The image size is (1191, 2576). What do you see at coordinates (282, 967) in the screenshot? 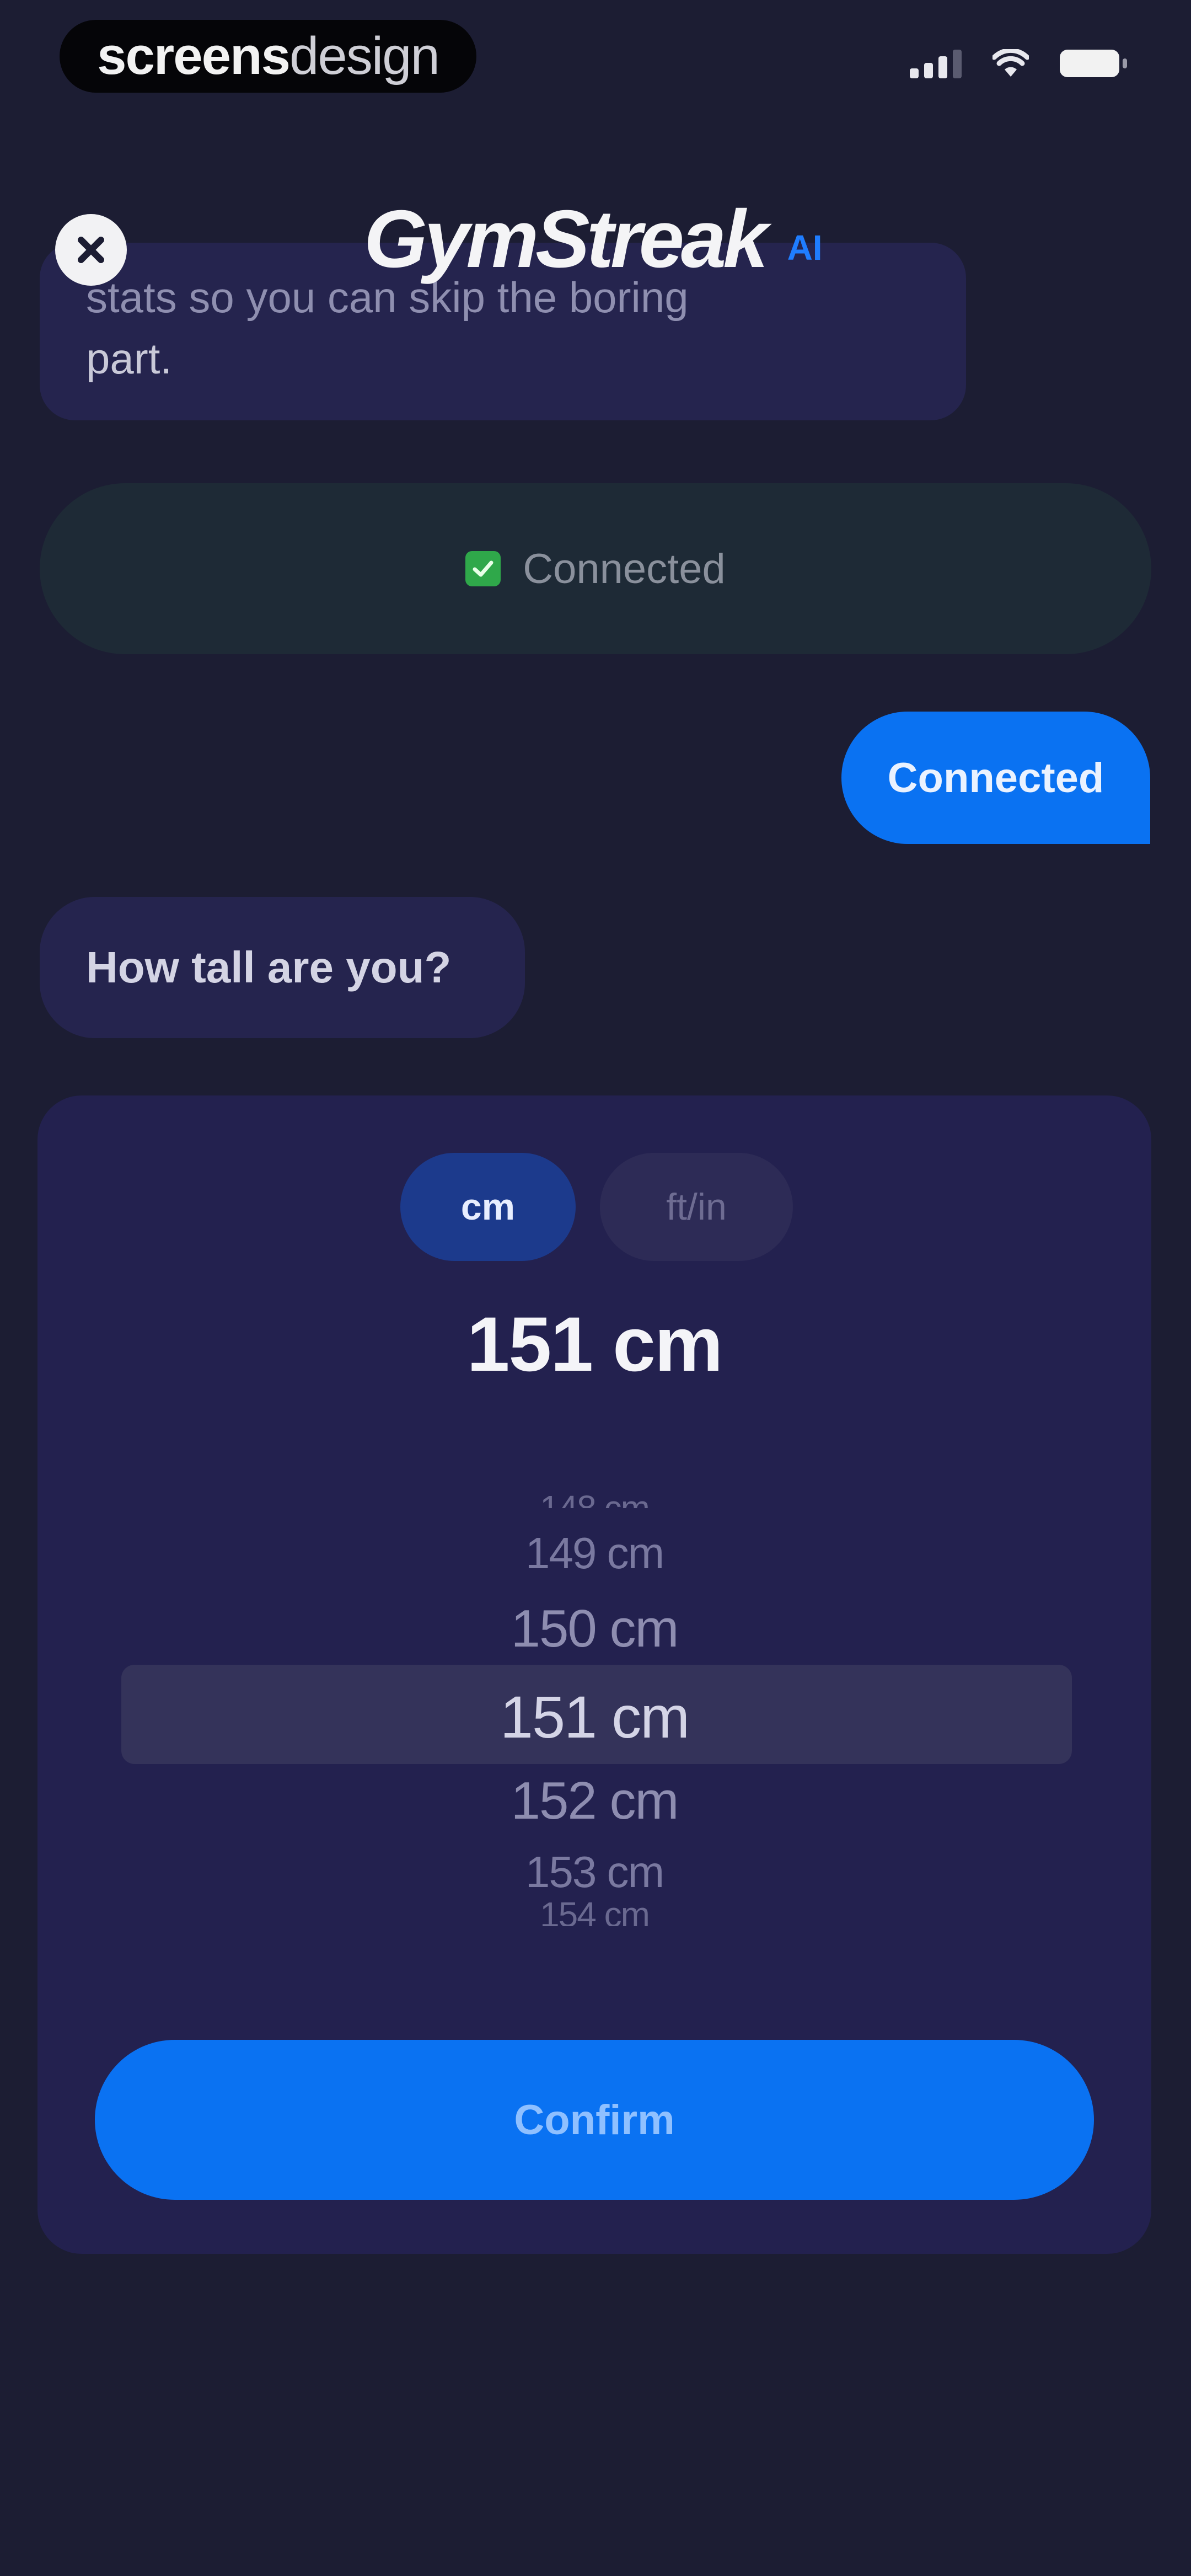
I see `bot-question-bubble: How tall are you?` at bounding box center [282, 967].